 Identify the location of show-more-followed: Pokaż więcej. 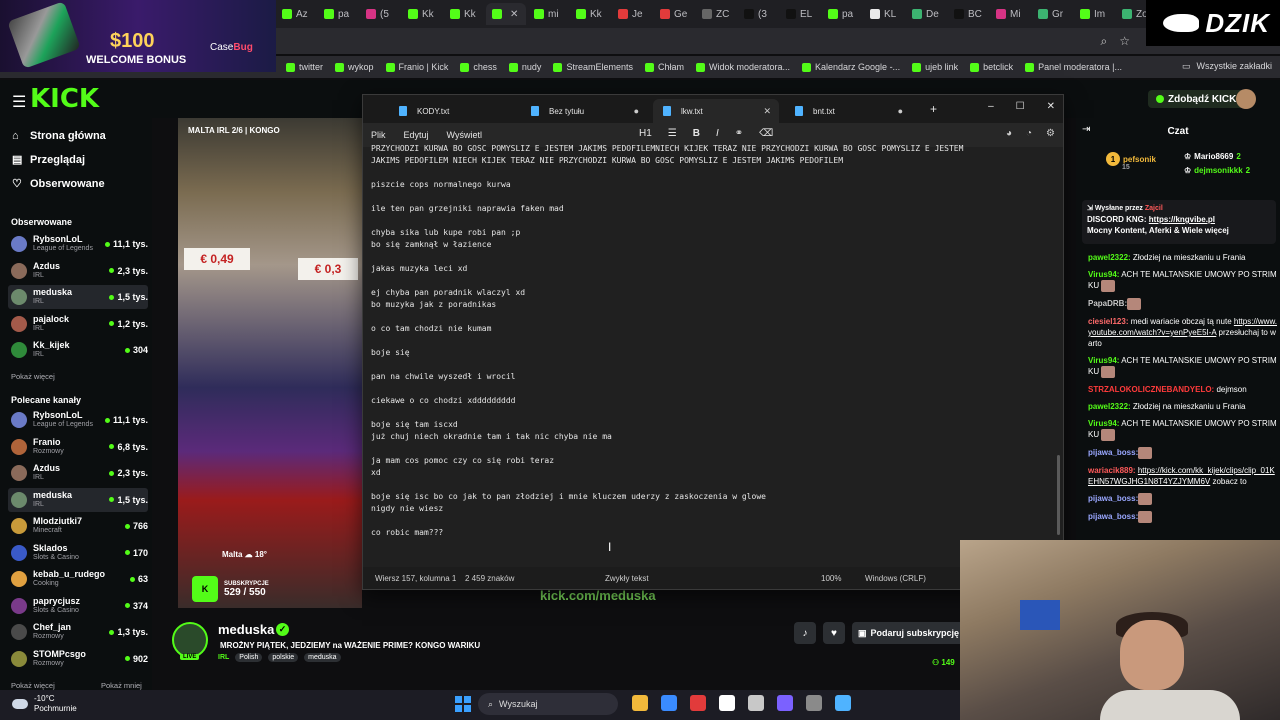
(33, 376).